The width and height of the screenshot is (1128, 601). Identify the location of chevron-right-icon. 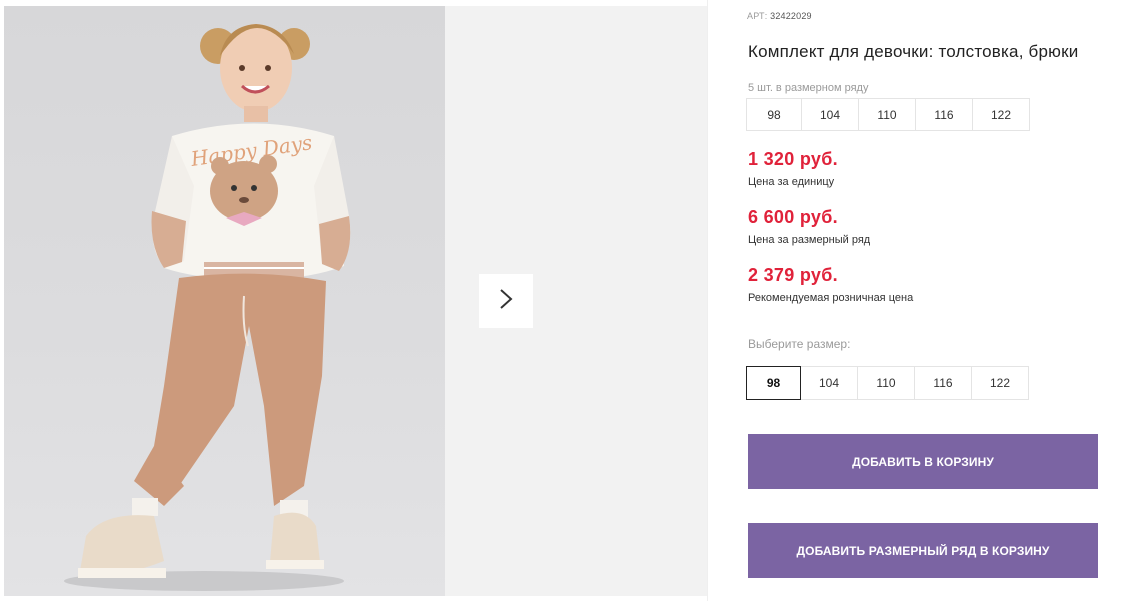
(506, 301).